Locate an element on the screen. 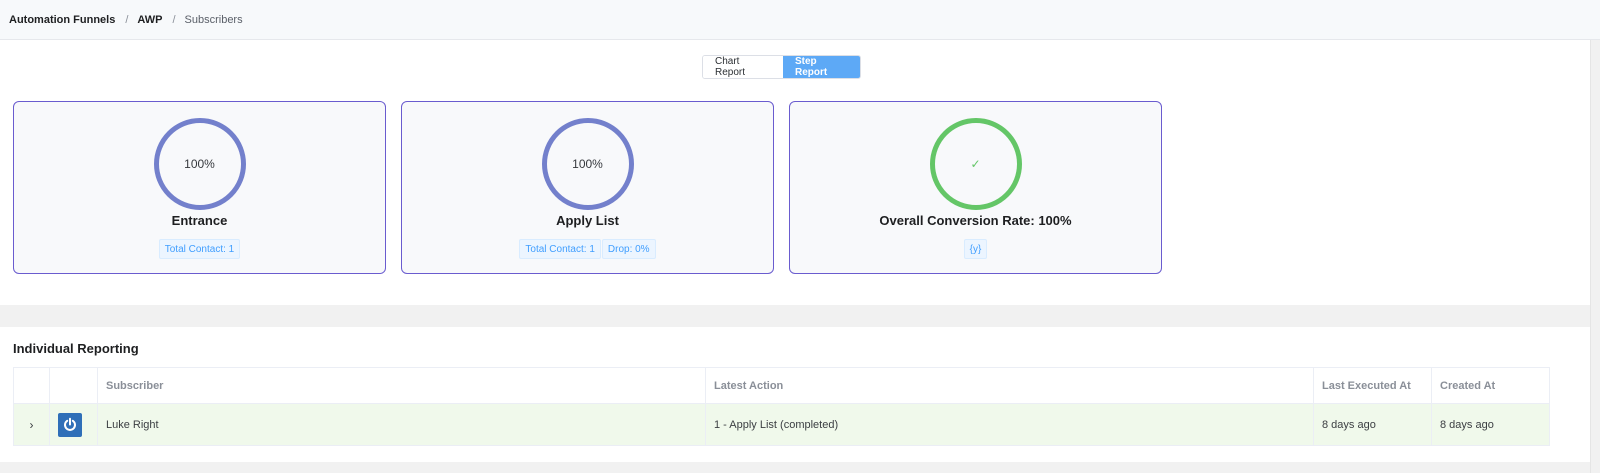 Image resolution: width=1600 pixels, height=473 pixels. step-report-button: Step Report is located at coordinates (821, 67).